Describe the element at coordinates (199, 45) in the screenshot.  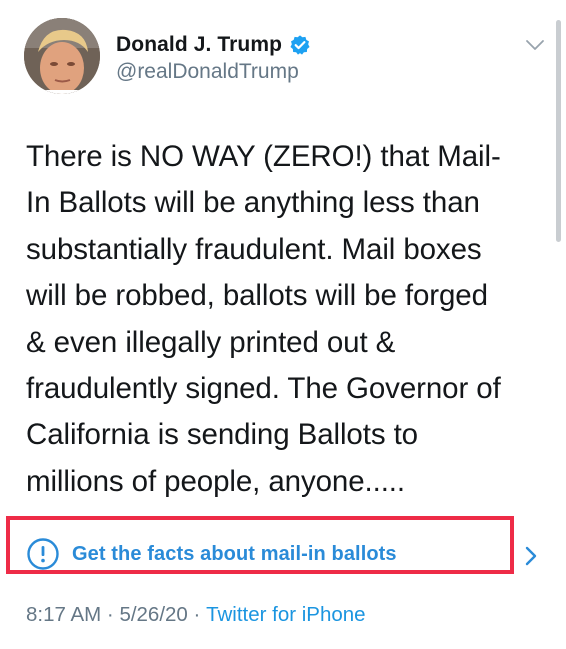
I see `display-name: Donald J. Trump` at that location.